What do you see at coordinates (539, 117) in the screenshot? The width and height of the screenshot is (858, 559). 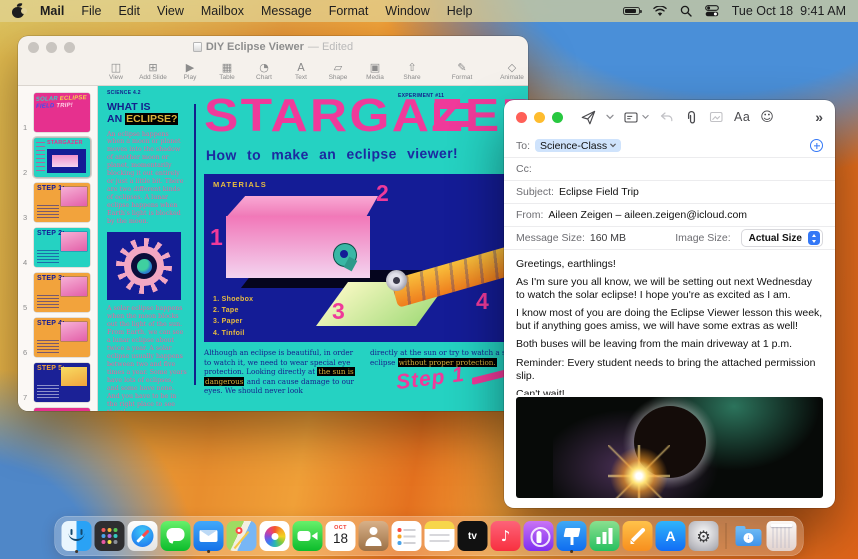 I see `minimize-button` at bounding box center [539, 117].